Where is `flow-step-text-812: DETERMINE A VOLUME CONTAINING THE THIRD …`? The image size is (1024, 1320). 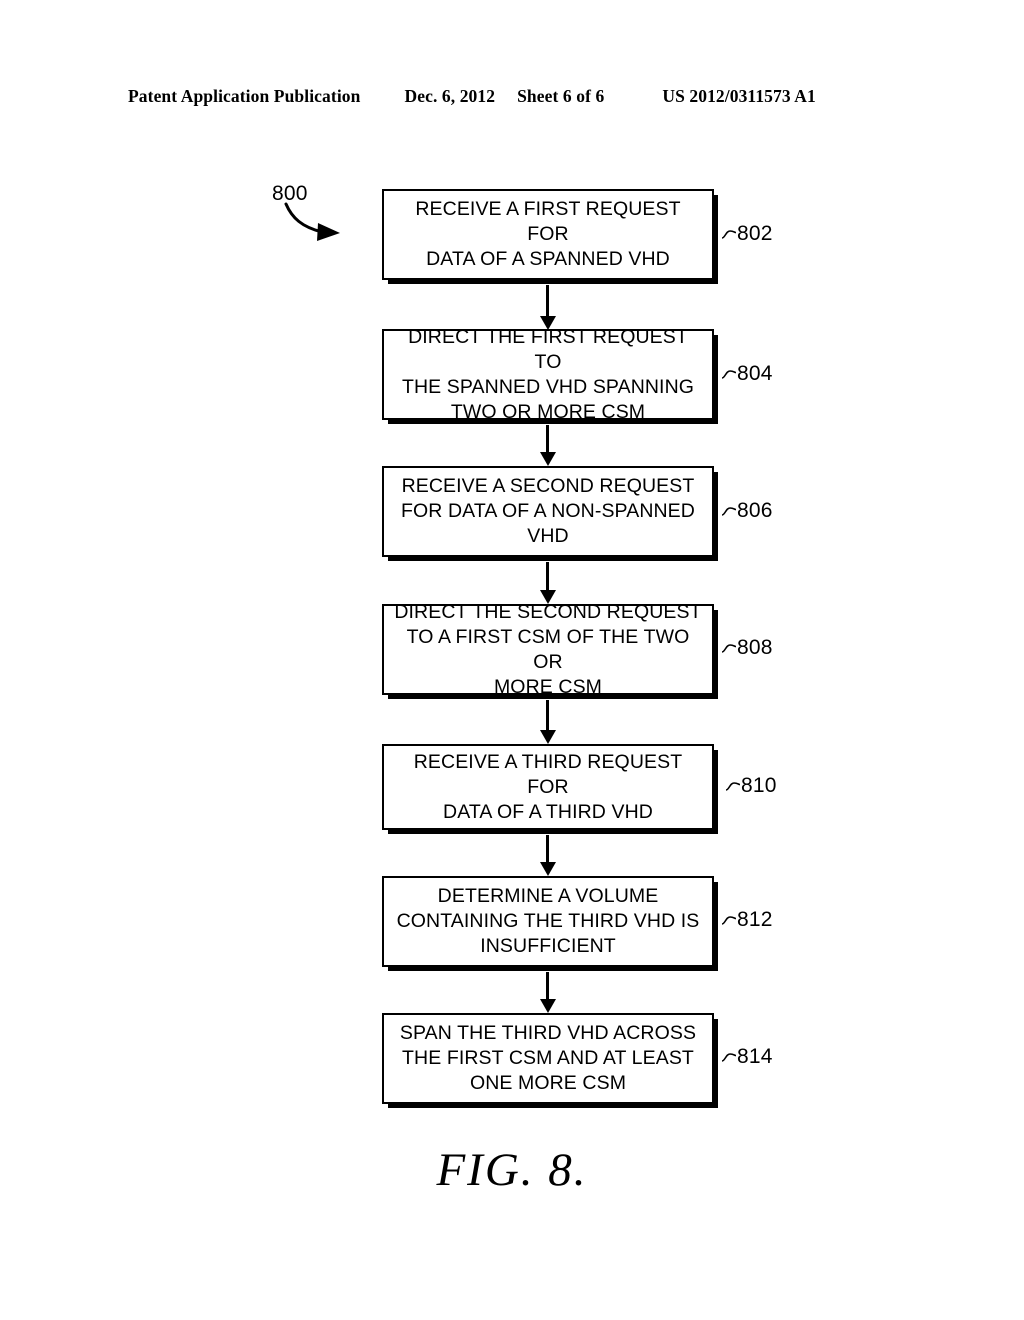 flow-step-text-812: DETERMINE A VOLUME CONTAINING THE THIRD … is located at coordinates (548, 921).